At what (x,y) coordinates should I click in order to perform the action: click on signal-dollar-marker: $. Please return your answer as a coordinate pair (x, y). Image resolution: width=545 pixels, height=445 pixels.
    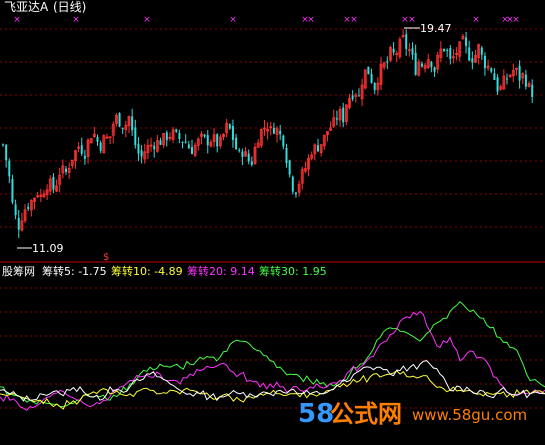
    Looking at the image, I should click on (106, 257).